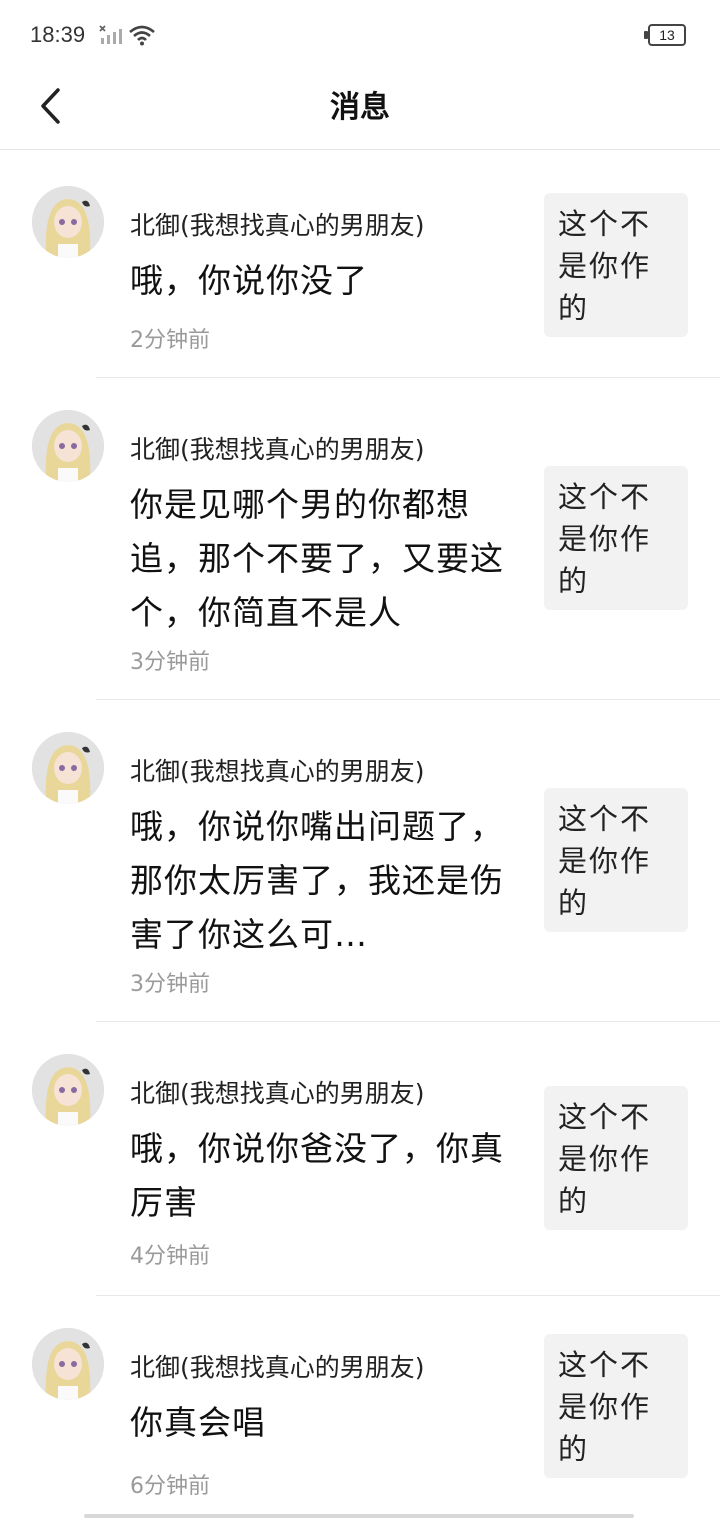 The height and width of the screenshot is (1520, 720). What do you see at coordinates (360, 107) in the screenshot?
I see `page-title: 消息` at bounding box center [360, 107].